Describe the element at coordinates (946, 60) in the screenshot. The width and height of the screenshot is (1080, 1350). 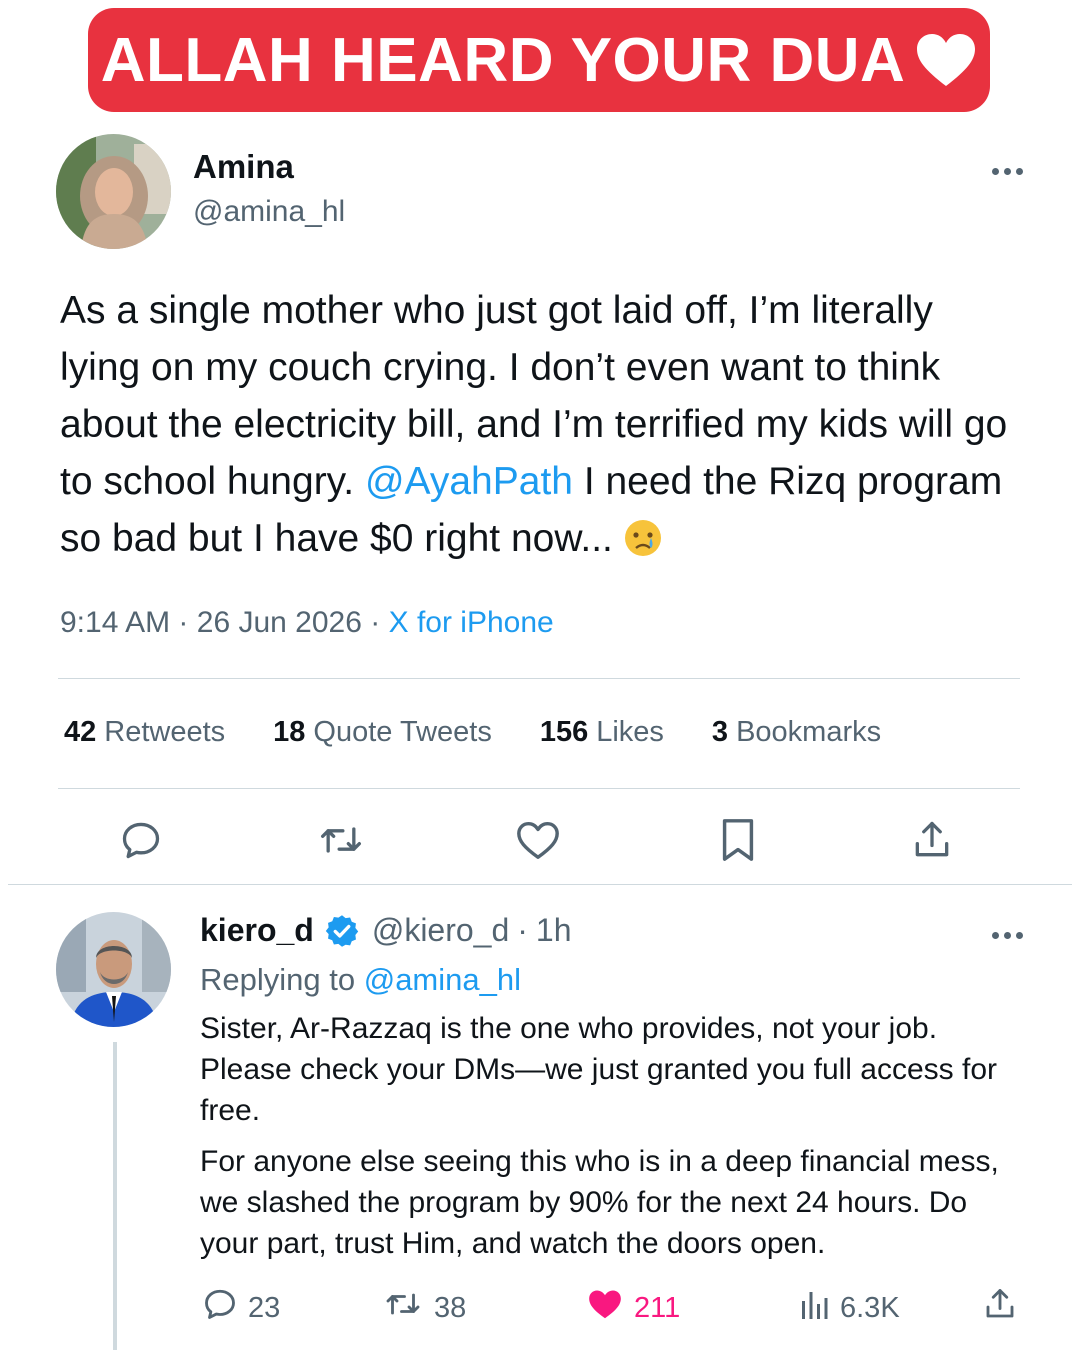
I see `white-heart-icon` at that location.